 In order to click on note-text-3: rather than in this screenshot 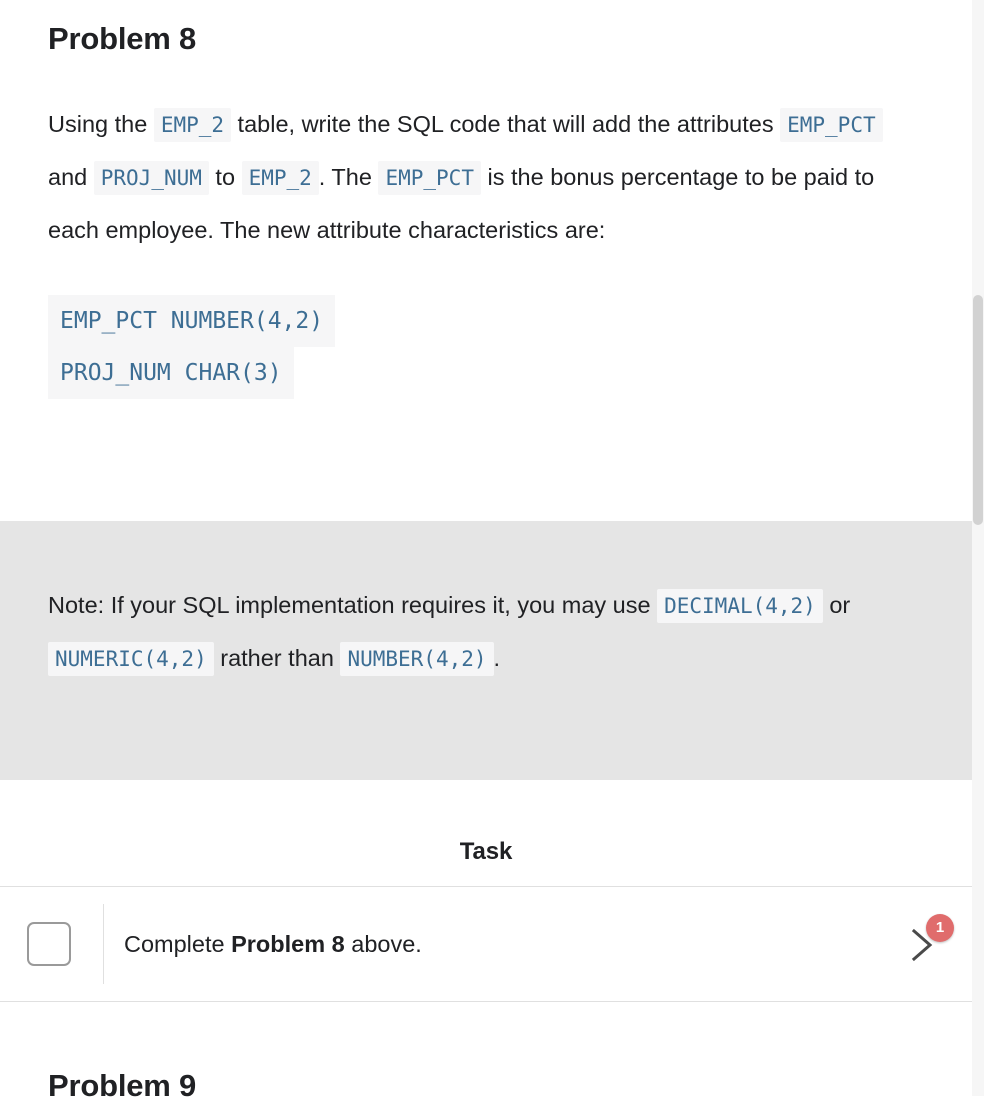, I will do `click(277, 658)`.